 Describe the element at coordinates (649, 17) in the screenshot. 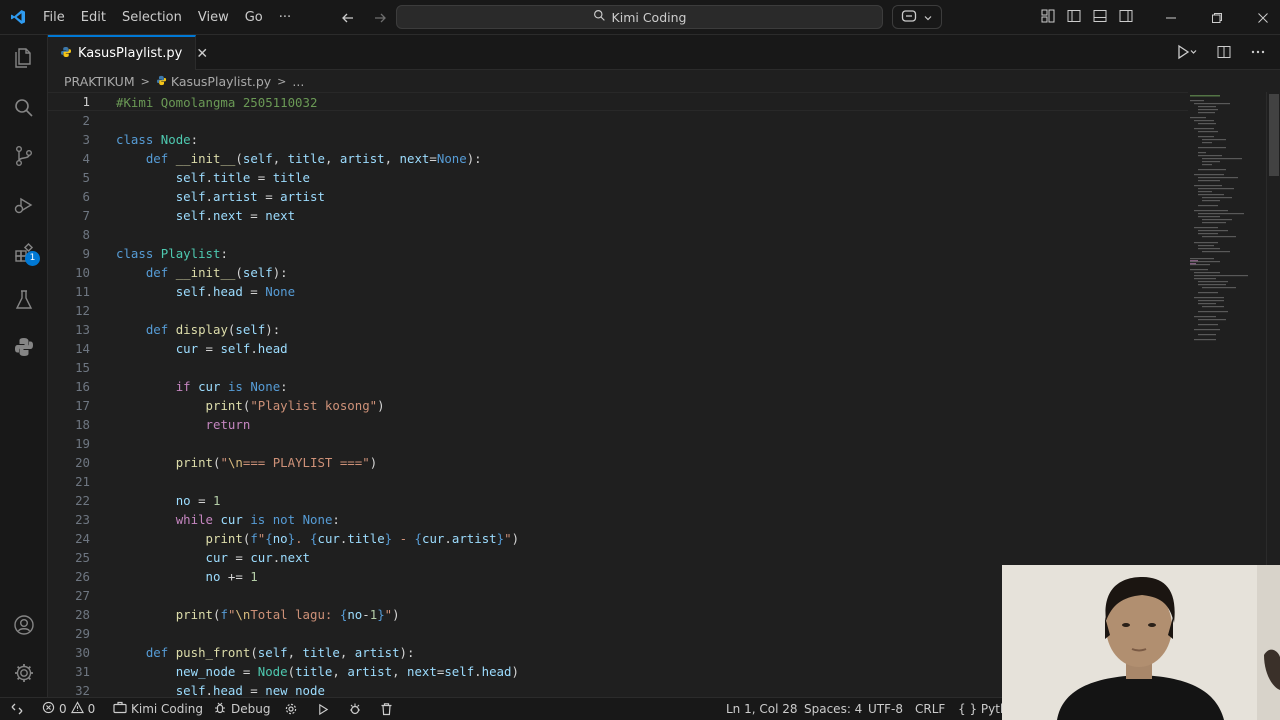

I see `command-center-label: Kimi Coding` at that location.